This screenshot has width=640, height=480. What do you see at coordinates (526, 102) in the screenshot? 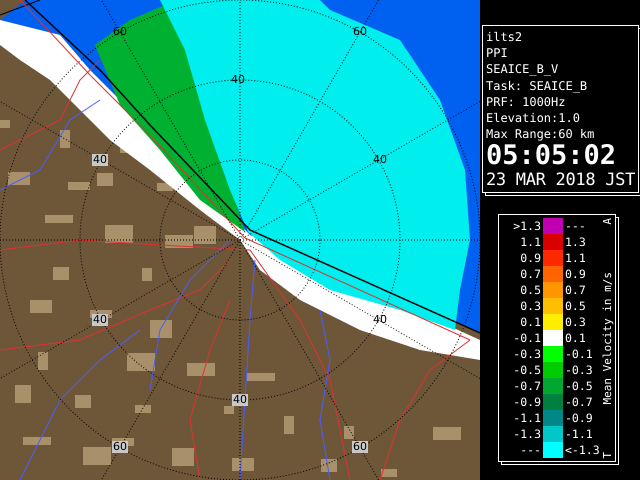
I see `info-line: PRF: 1000Hz` at bounding box center [526, 102].